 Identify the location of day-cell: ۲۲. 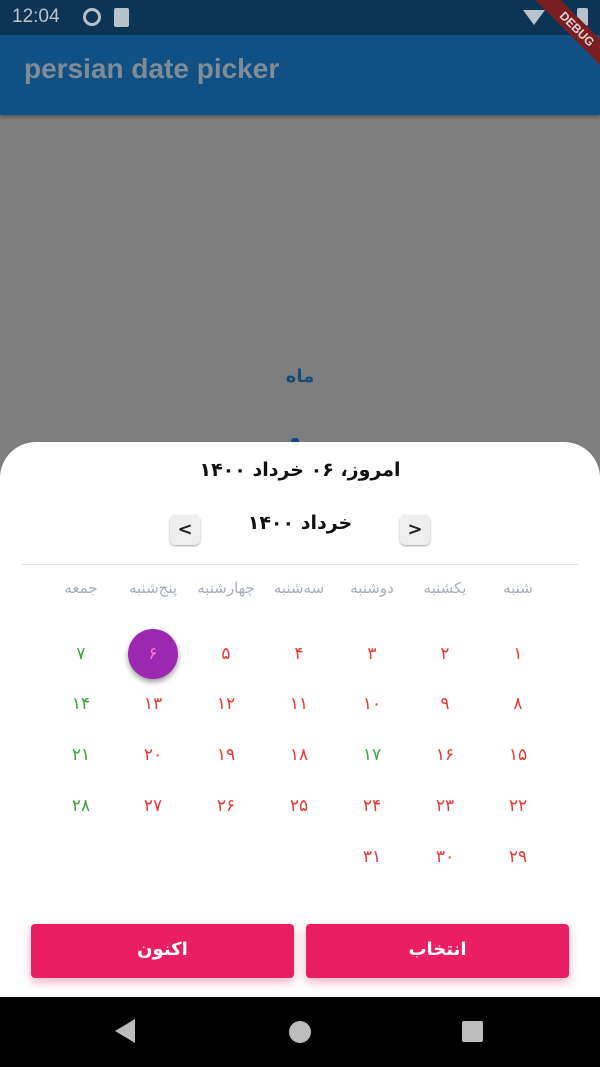
(518, 806).